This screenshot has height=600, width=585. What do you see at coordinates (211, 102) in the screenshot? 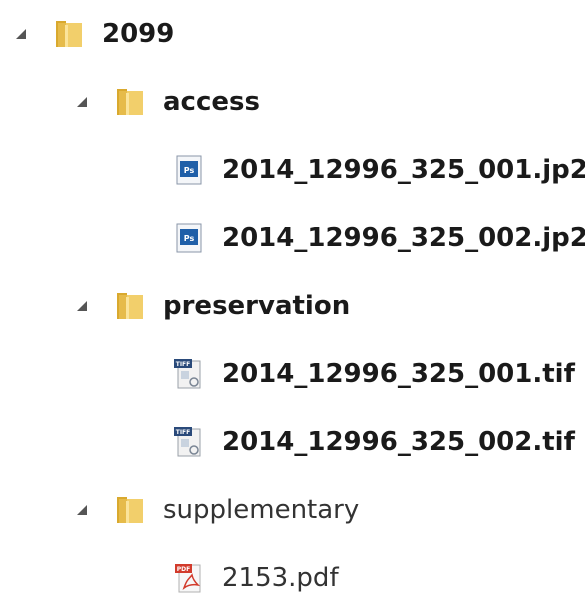
I see `node-label: access` at bounding box center [211, 102].